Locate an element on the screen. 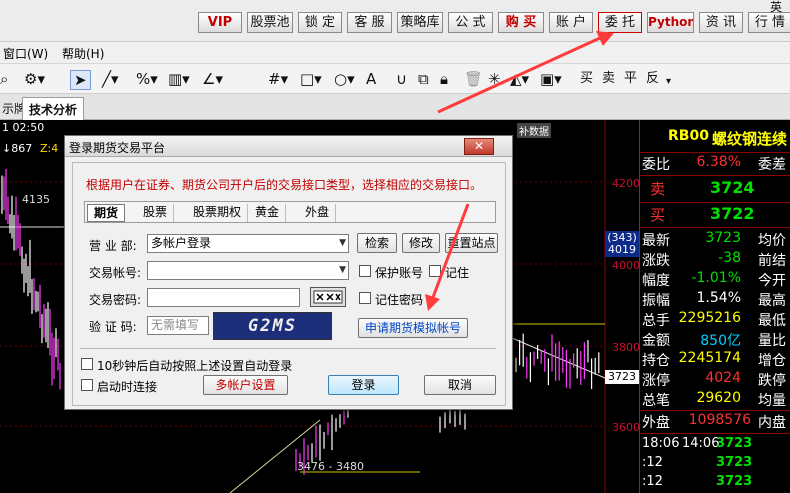  order-button: 委 托 is located at coordinates (620, 22).